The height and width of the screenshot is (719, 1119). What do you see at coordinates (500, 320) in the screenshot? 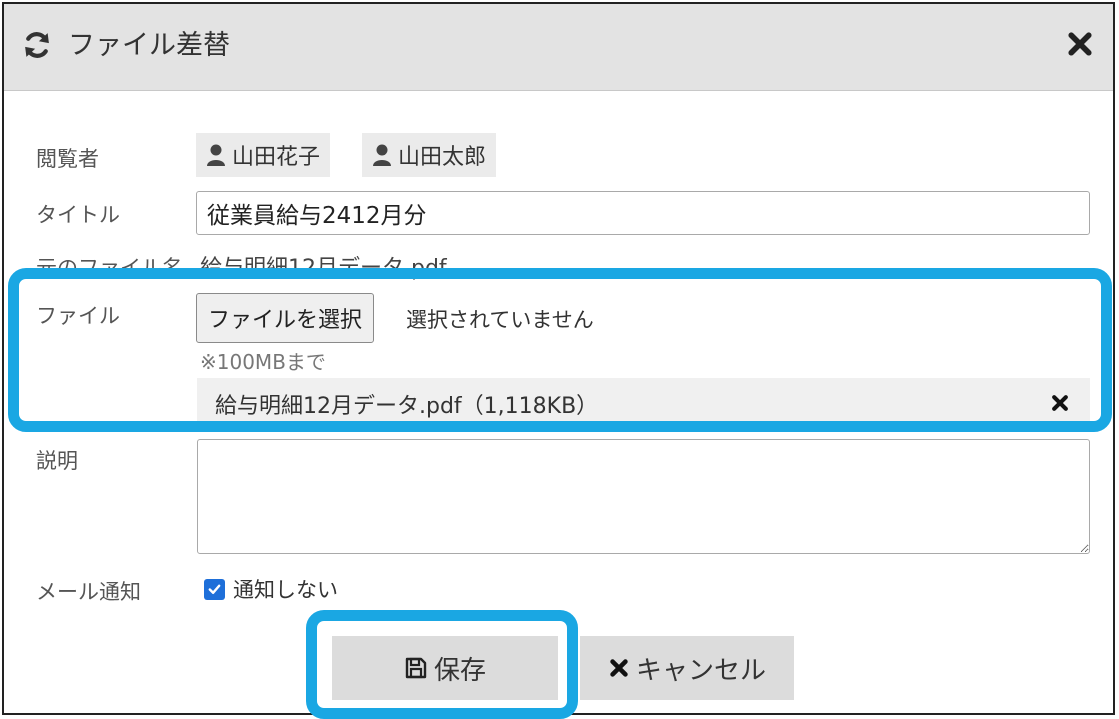
I see `file-status: 選択されていません` at bounding box center [500, 320].